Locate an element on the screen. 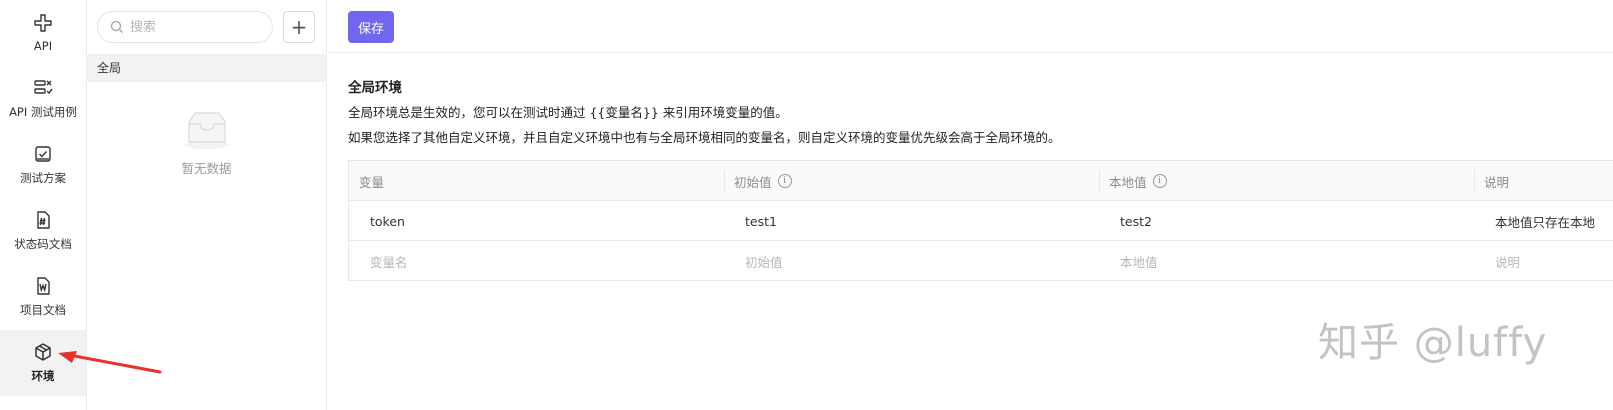  new-variable-name-input: 变量名 is located at coordinates (536, 261).